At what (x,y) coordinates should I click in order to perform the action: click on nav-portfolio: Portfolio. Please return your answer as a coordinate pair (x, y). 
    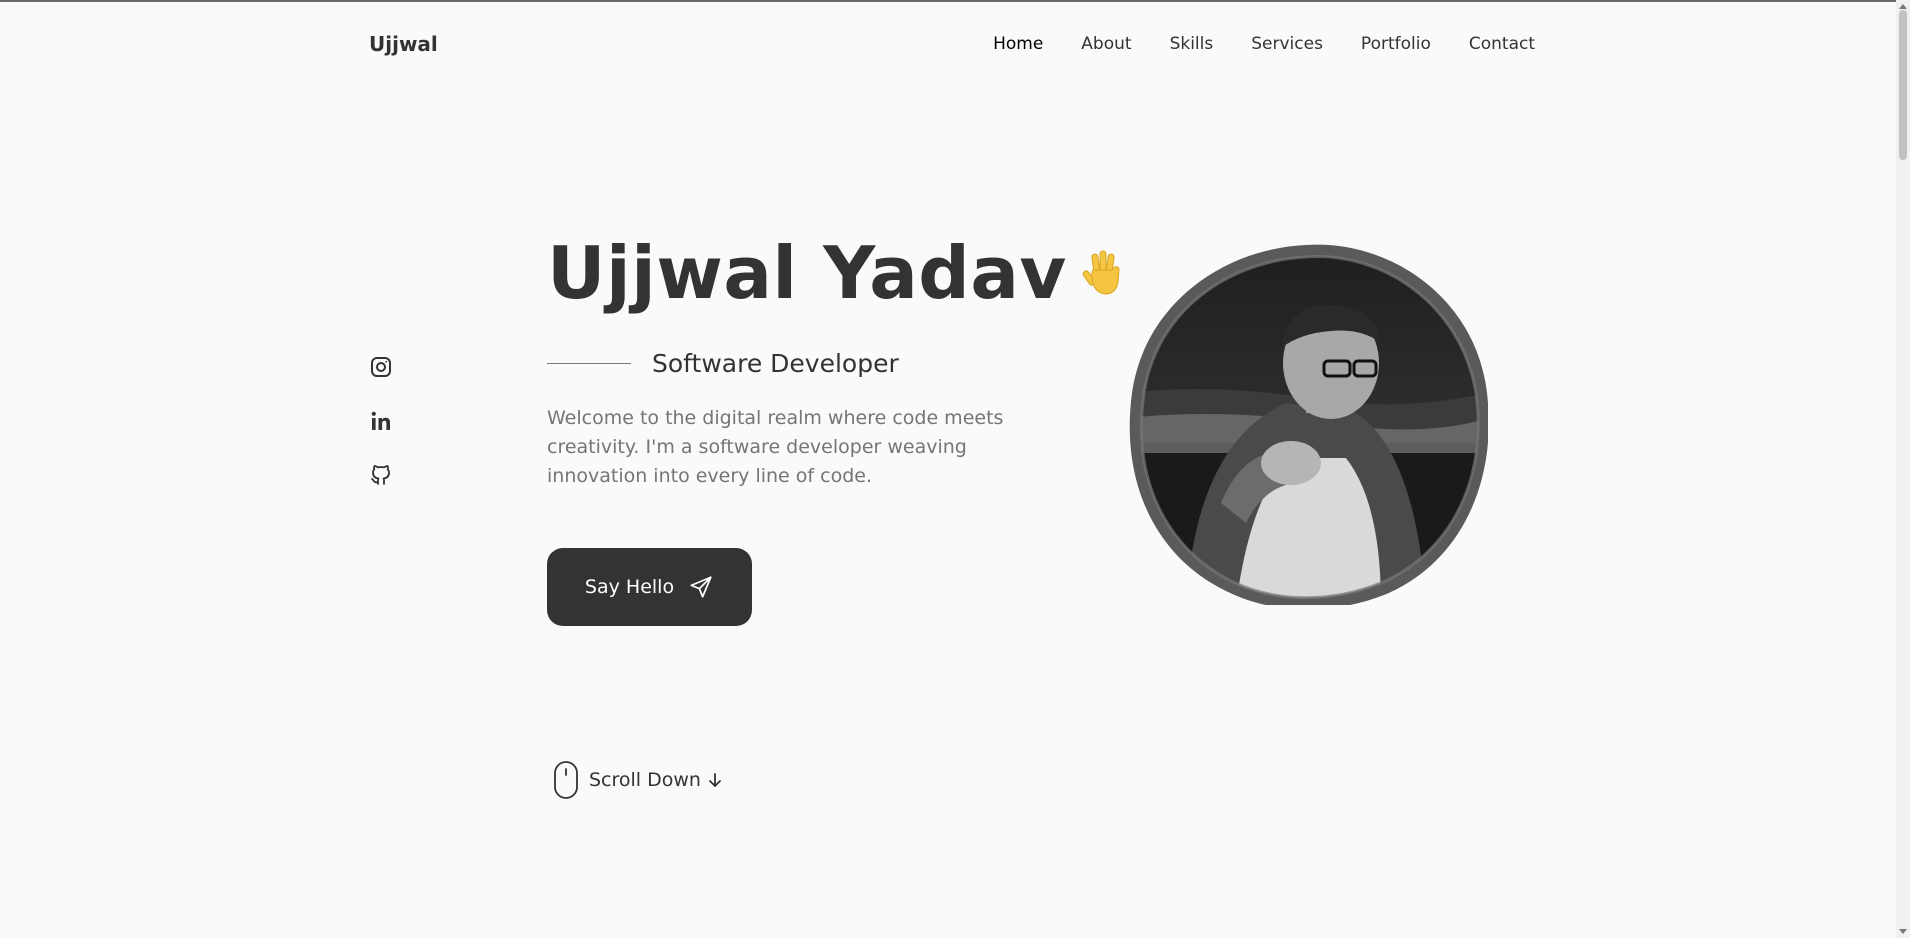
    Looking at the image, I should click on (1396, 44).